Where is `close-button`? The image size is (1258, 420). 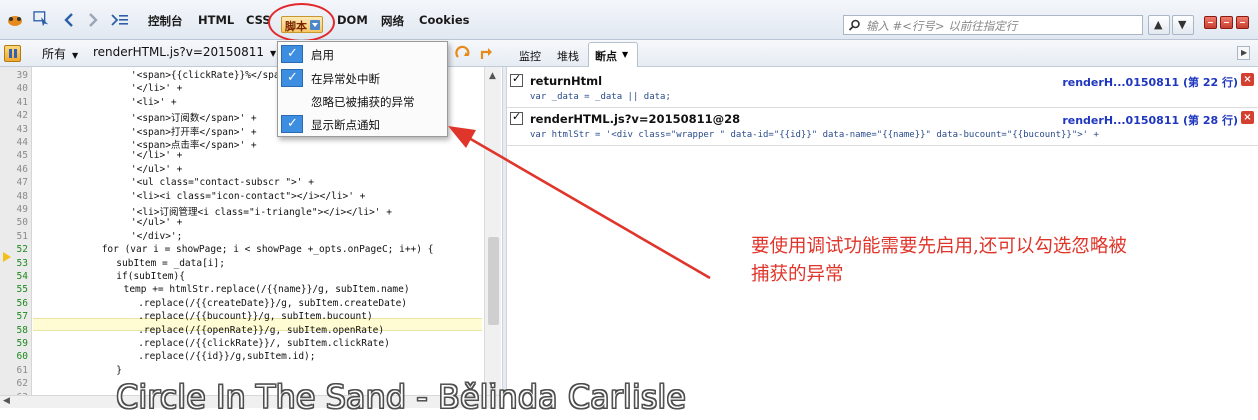
close-button is located at coordinates (1242, 22).